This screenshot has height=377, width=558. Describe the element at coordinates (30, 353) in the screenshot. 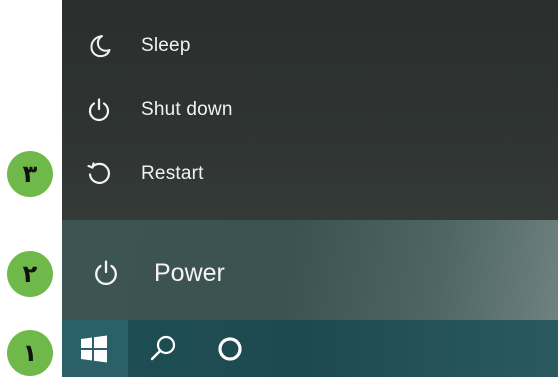

I see `step-badge-1: ۱` at that location.